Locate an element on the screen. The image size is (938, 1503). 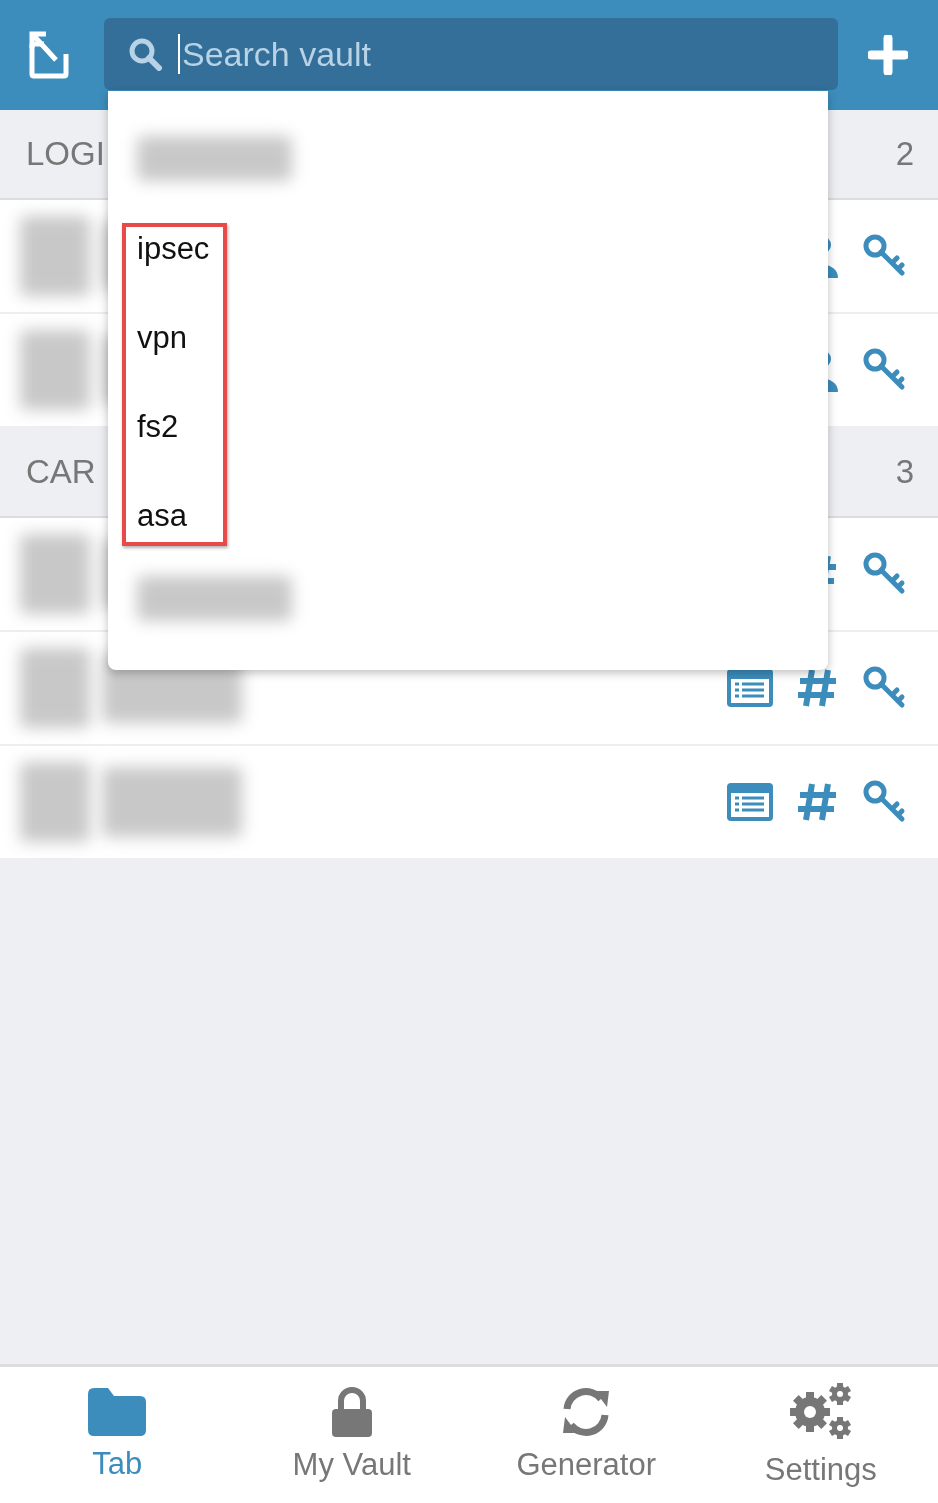
suggestion-item: fs2 is located at coordinates (173, 427).